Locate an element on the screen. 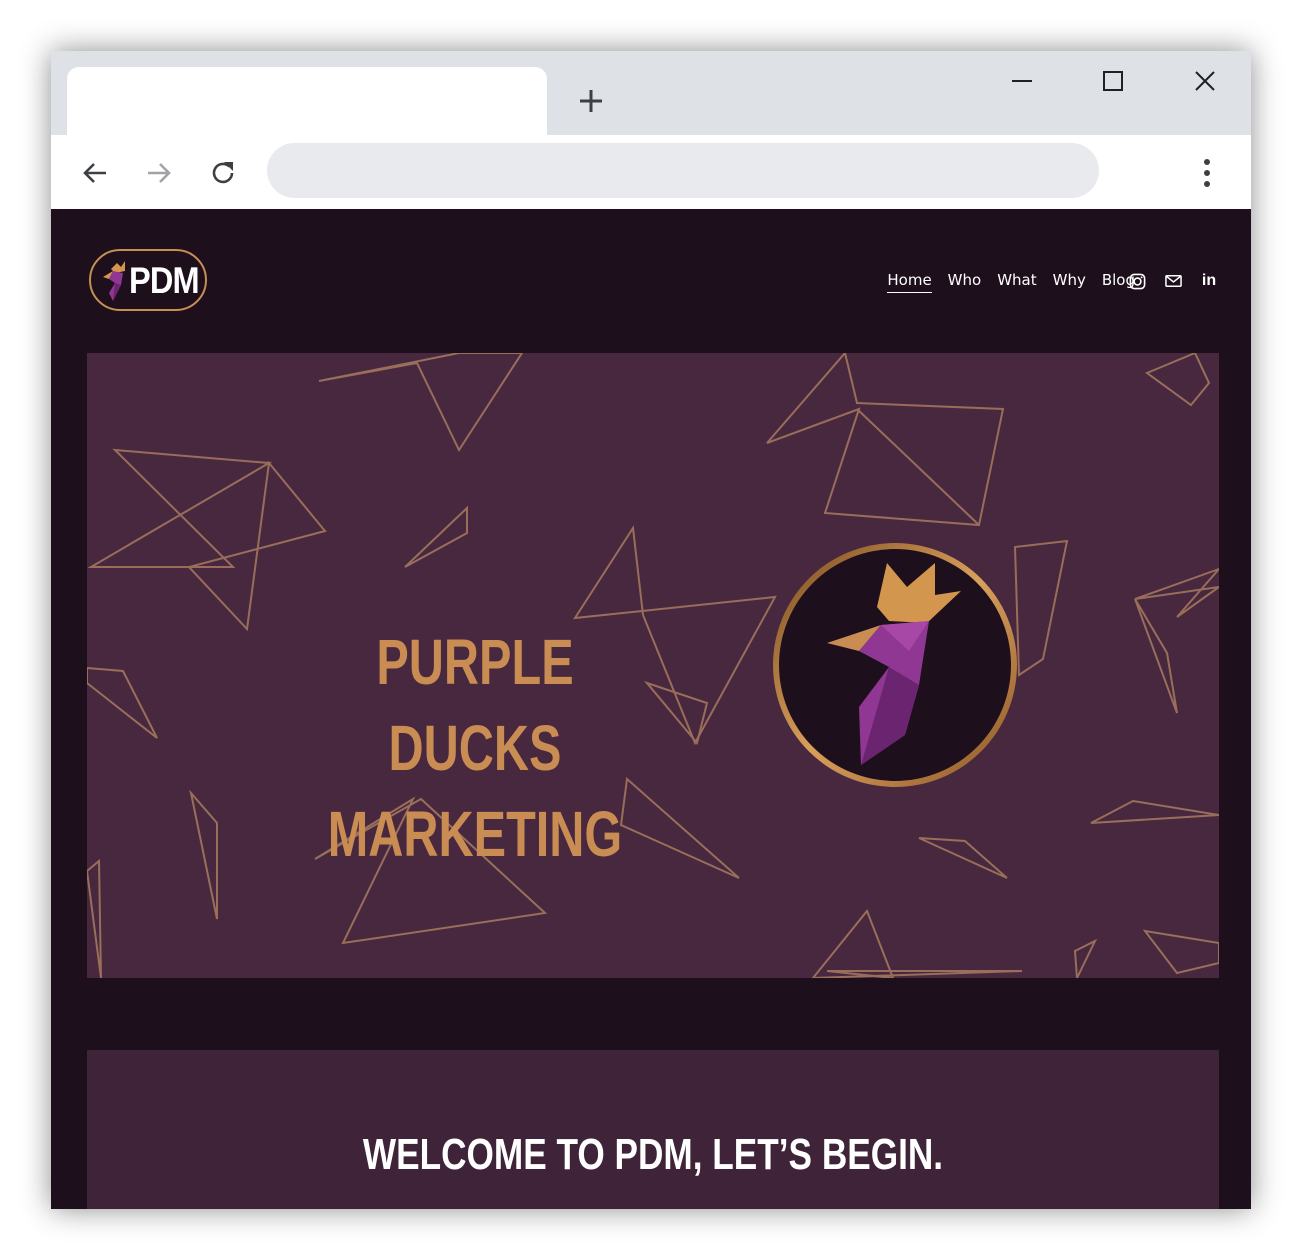 The width and height of the screenshot is (1302, 1260). instagram-link is located at coordinates (1137, 281).